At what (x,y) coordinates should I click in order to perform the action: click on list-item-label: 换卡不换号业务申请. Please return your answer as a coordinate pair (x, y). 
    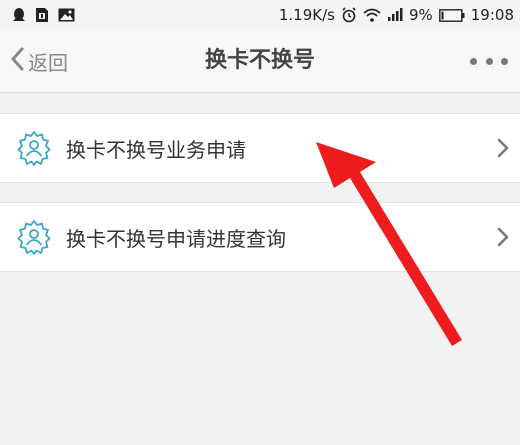
    Looking at the image, I should click on (156, 149).